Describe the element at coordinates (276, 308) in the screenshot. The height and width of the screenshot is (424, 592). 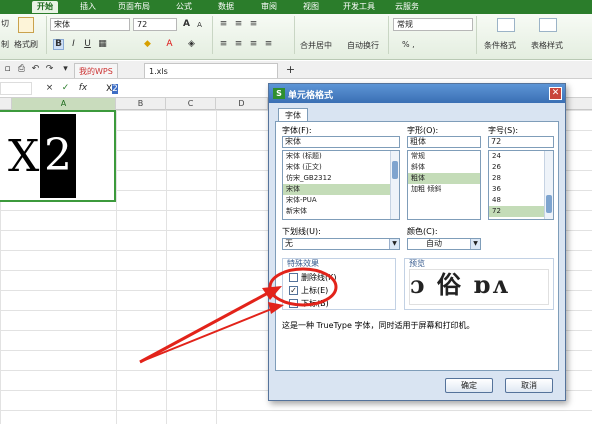
I see `arrow-head` at that location.